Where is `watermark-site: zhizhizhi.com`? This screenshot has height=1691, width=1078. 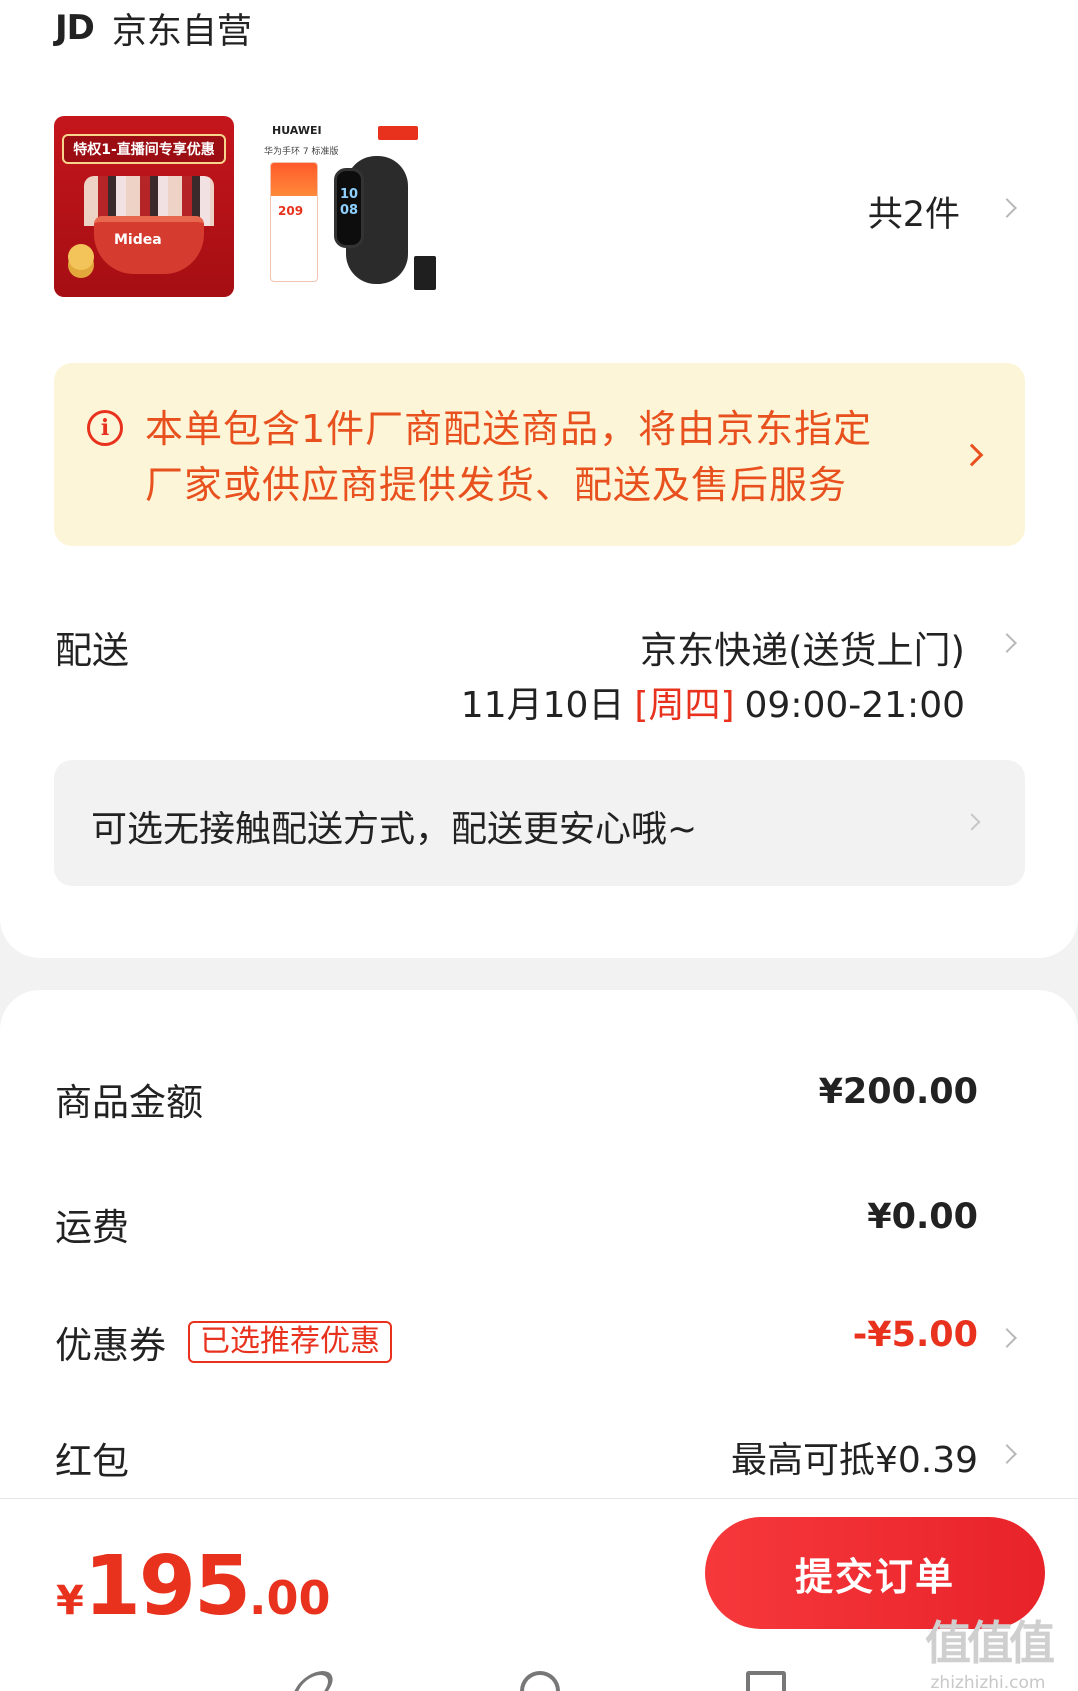 watermark-site: zhizhizhi.com is located at coordinates (988, 1682).